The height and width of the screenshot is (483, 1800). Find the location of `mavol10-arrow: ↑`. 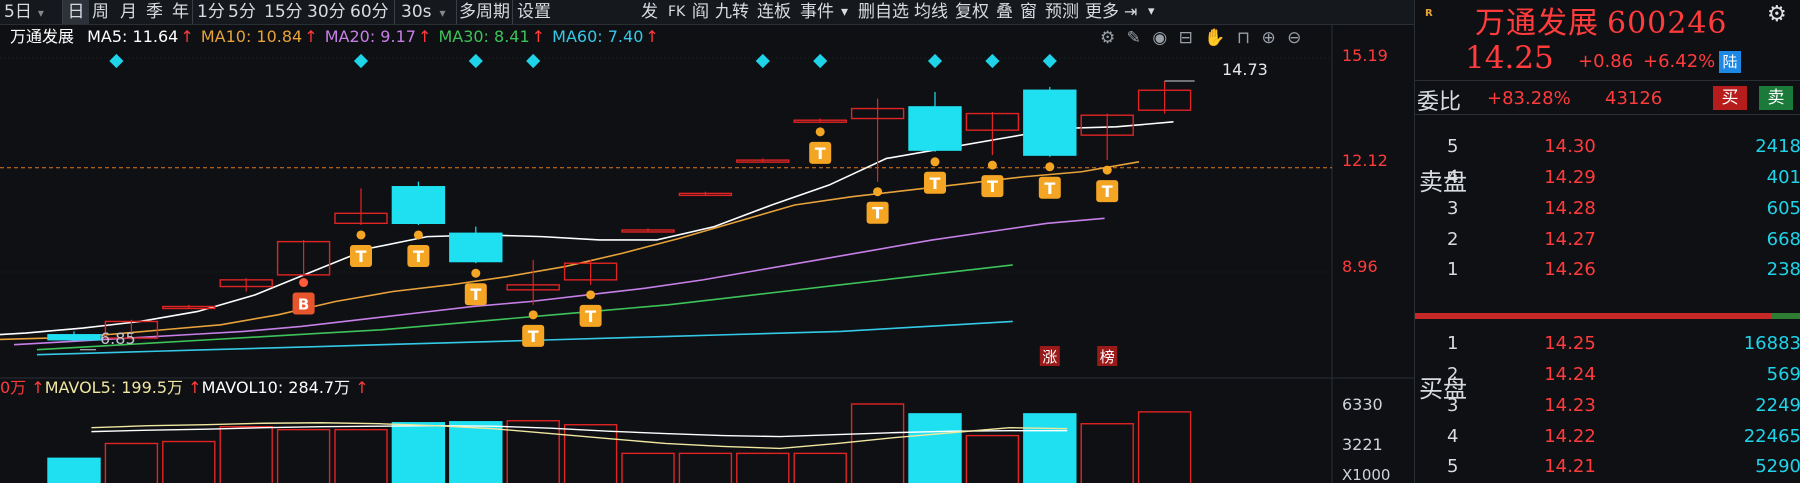

mavol10-arrow: ↑ is located at coordinates (195, 387).